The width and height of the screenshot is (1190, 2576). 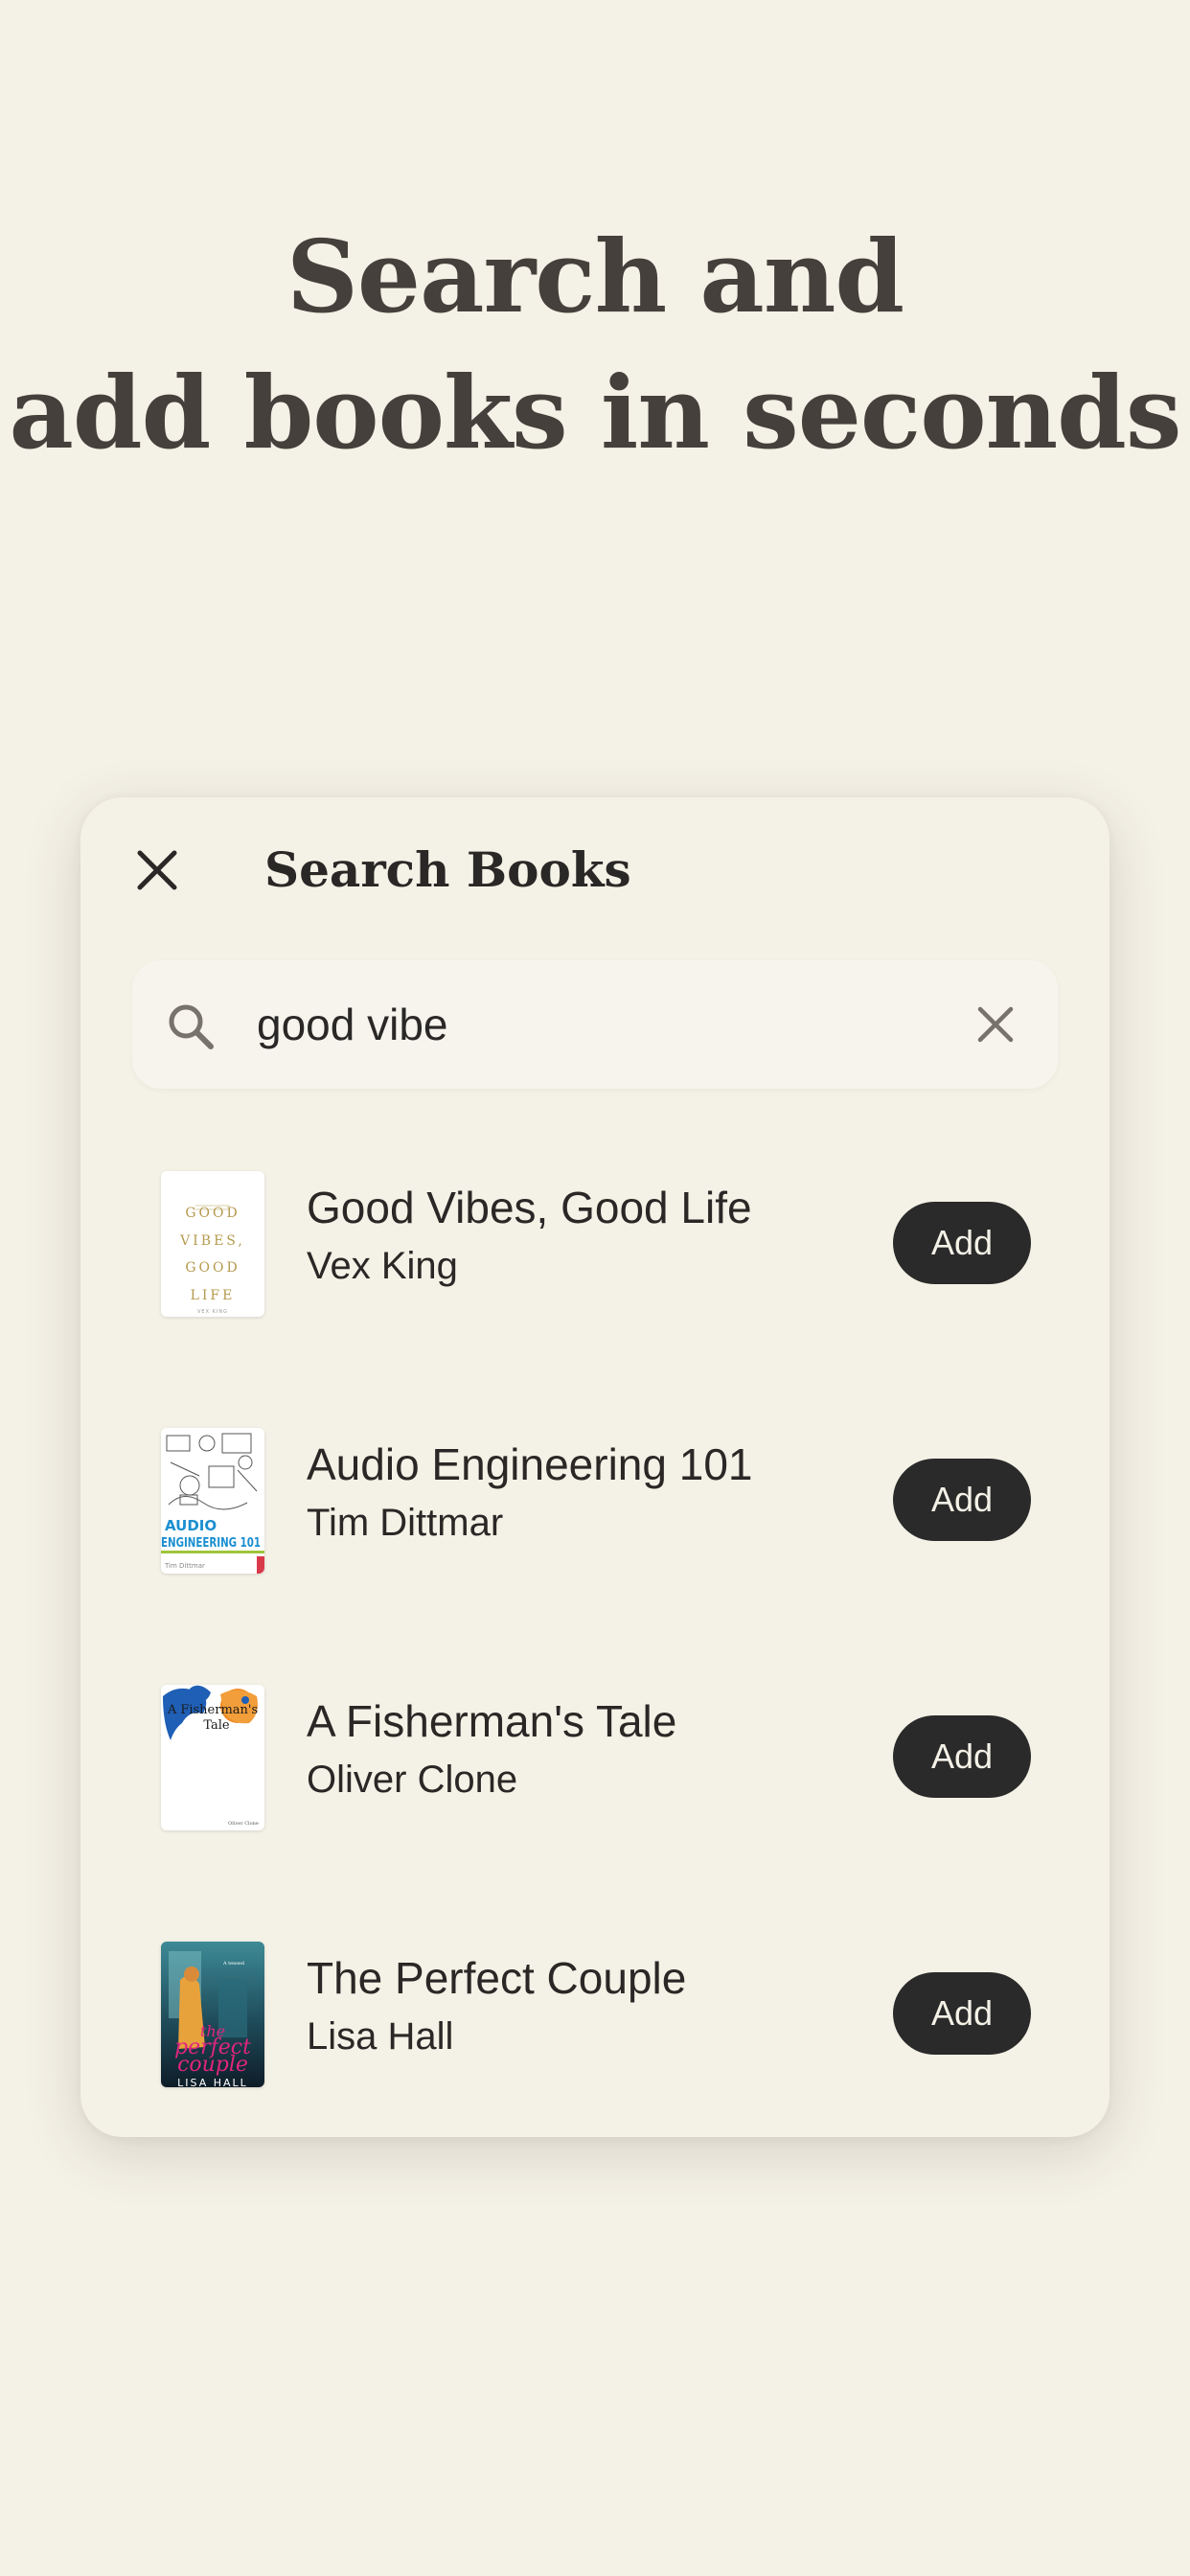 I want to click on book-cover: GOOD VIBES, GOOD LIFE VEX KING, so click(x=213, y=1244).